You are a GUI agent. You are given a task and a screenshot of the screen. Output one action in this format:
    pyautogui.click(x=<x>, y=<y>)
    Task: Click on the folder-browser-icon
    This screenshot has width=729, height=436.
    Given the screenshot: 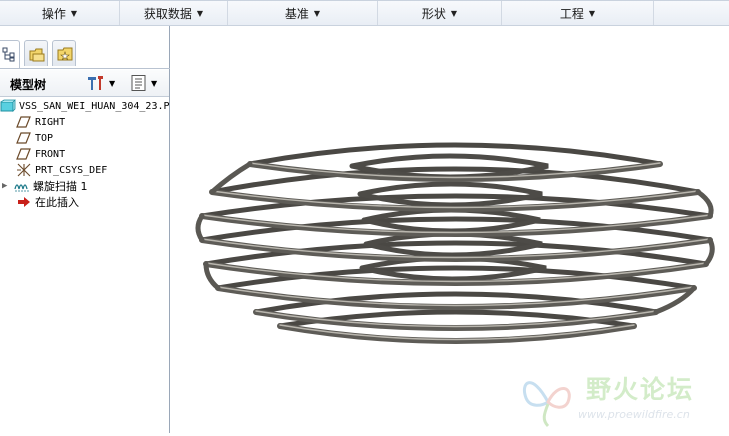 What is the action you would take?
    pyautogui.click(x=37, y=55)
    